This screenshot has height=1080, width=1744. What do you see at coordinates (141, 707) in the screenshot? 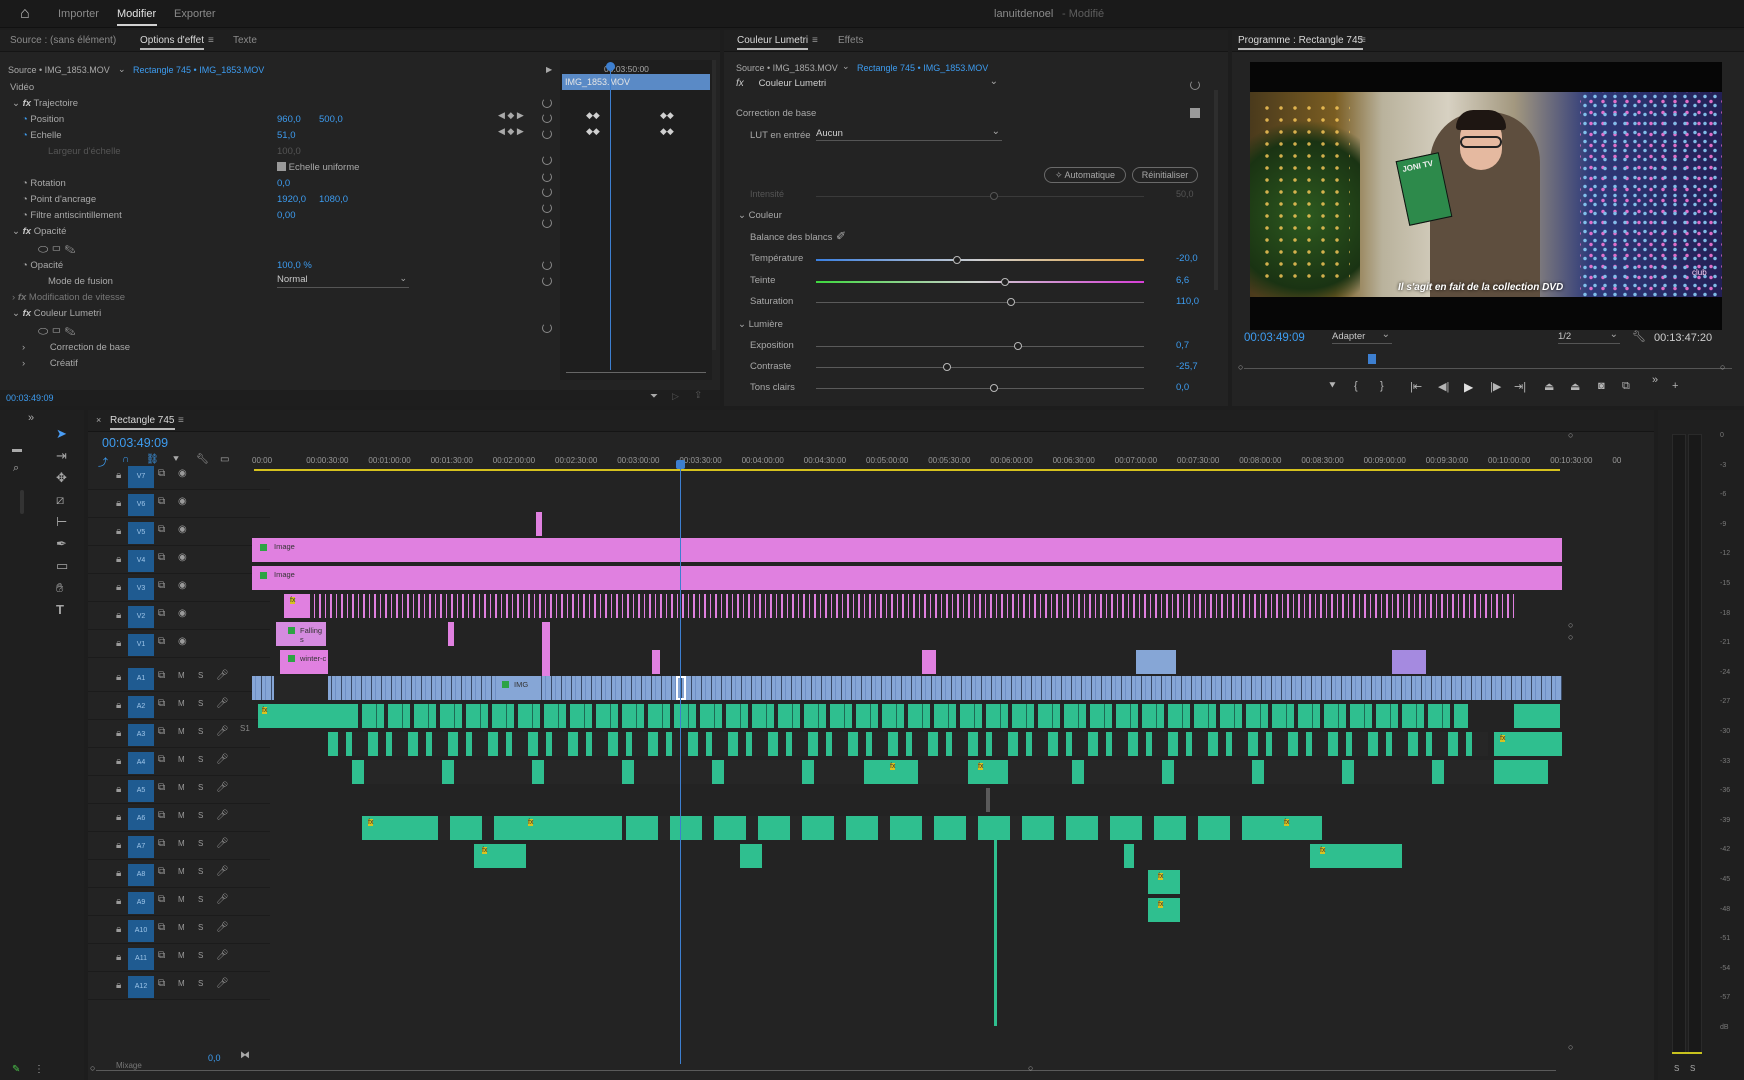
I see `track-label: A2` at bounding box center [141, 707].